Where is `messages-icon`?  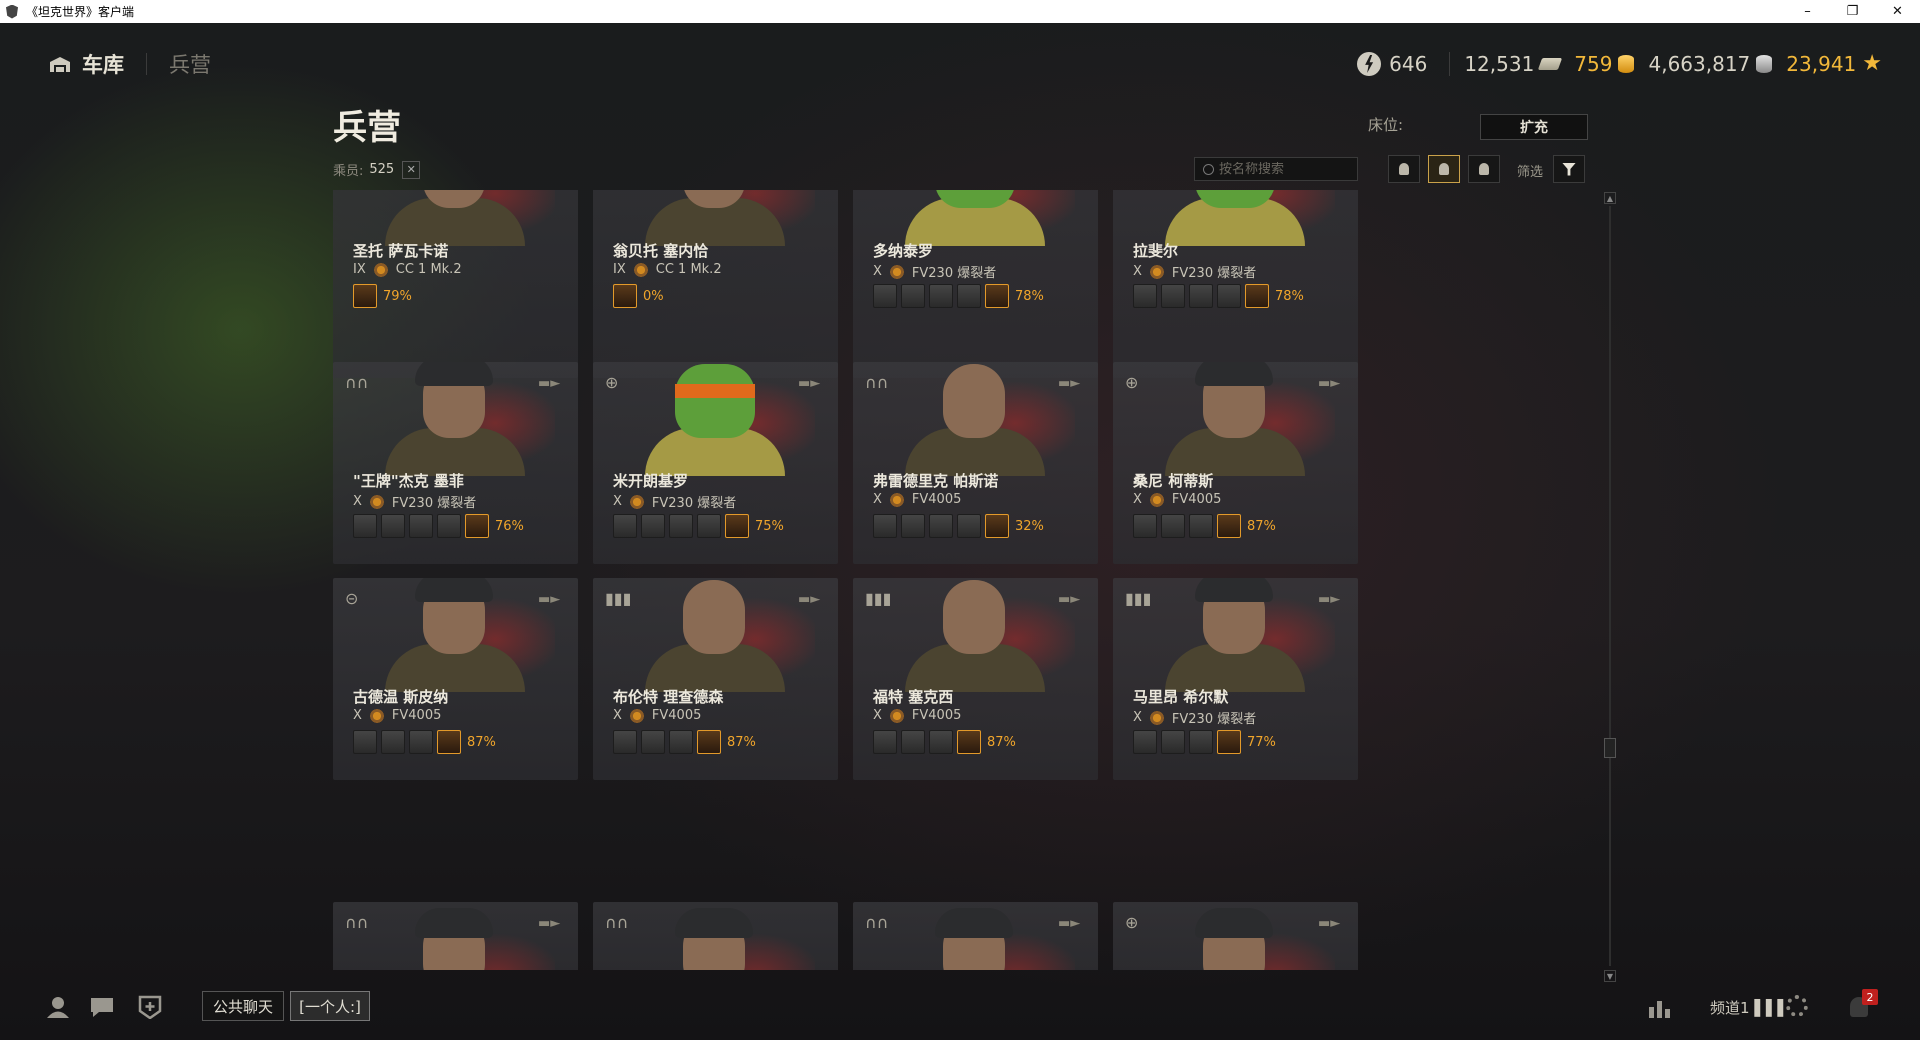 messages-icon is located at coordinates (102, 1007).